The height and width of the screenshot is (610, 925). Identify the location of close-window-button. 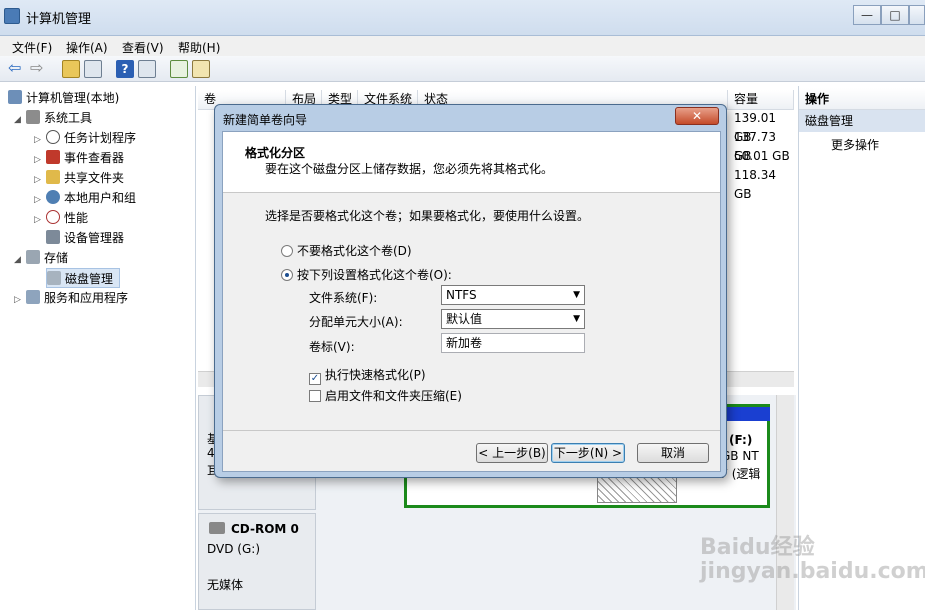
(917, 15).